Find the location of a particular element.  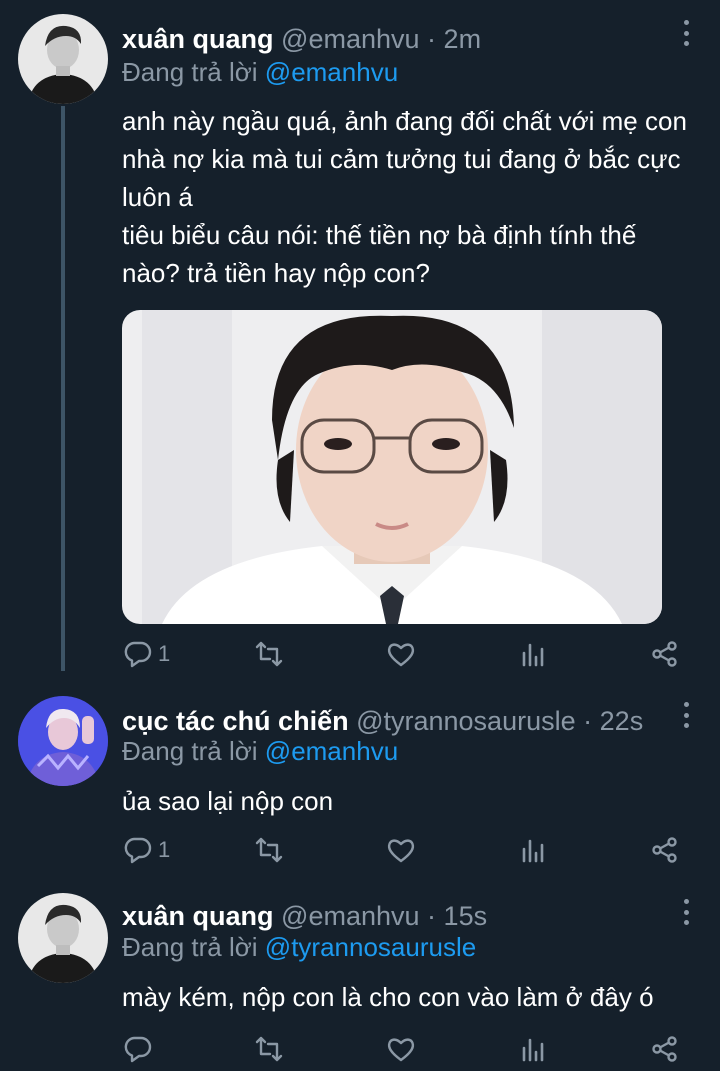

replying-to: Đang trả lời @tyrannosaurusle is located at coordinates (299, 947).